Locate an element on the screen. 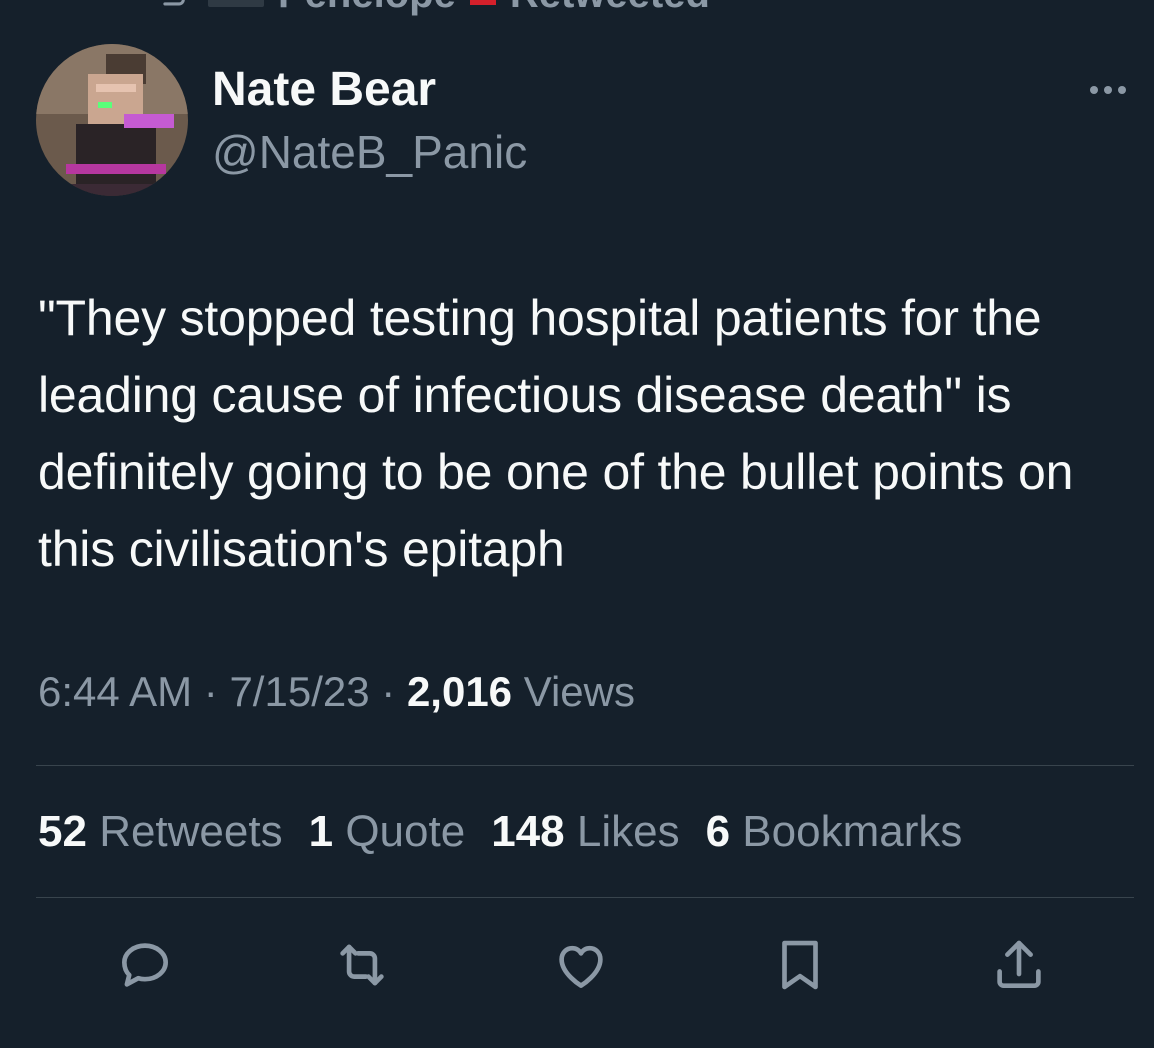 Image resolution: width=1154 pixels, height=1048 pixels. heart-icon is located at coordinates (581, 966).